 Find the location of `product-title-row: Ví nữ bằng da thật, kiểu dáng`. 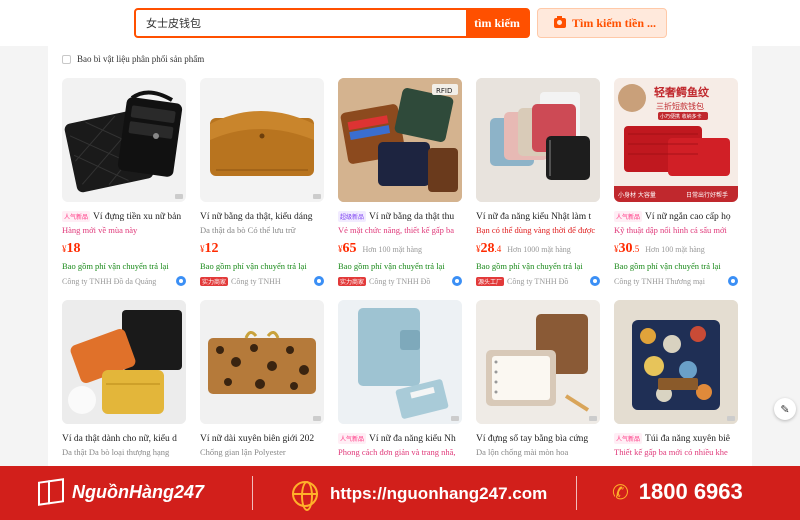

product-title-row: Ví nữ bằng da thật, kiểu dáng is located at coordinates (264, 216).